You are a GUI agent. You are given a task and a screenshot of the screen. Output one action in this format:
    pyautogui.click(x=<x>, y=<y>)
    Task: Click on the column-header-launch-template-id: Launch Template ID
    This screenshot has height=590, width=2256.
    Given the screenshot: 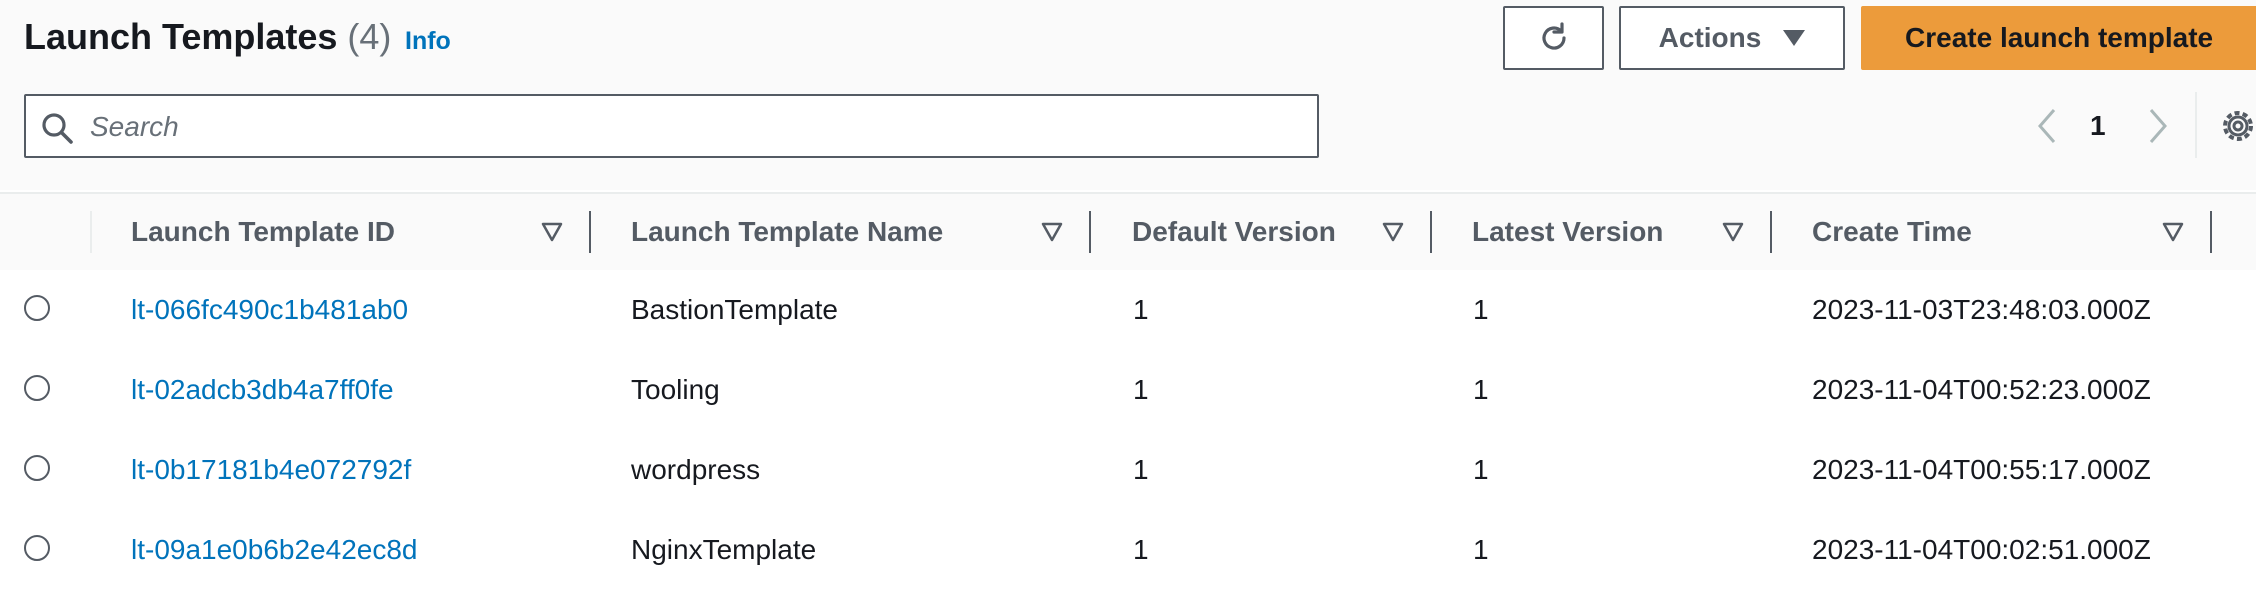 What is the action you would take?
    pyautogui.click(x=361, y=232)
    